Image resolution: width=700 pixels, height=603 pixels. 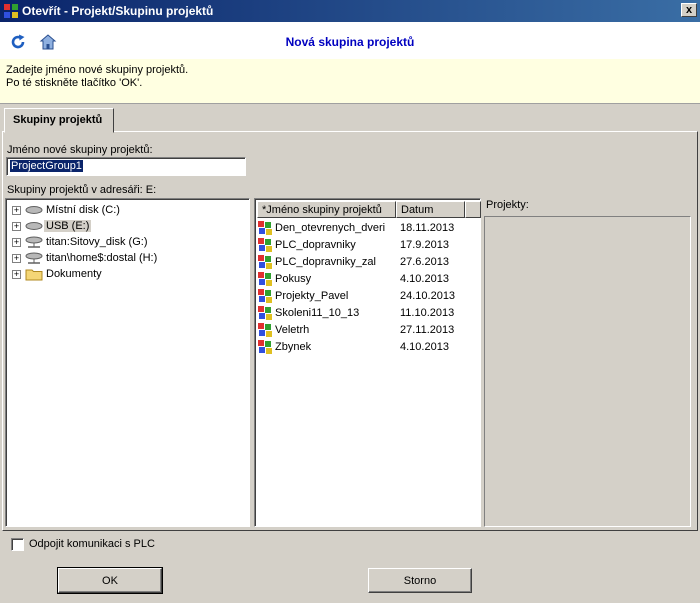 I want to click on list-item-name: Pokusy, so click(x=293, y=279).